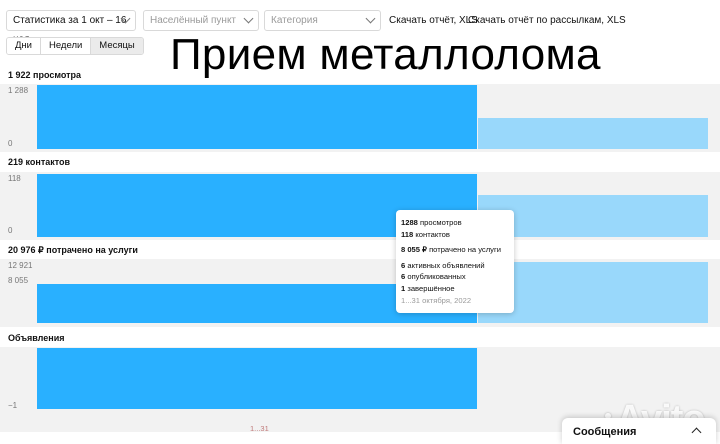 The image size is (720, 444). I want to click on views-total: 1 922 просмотра, so click(45, 75).